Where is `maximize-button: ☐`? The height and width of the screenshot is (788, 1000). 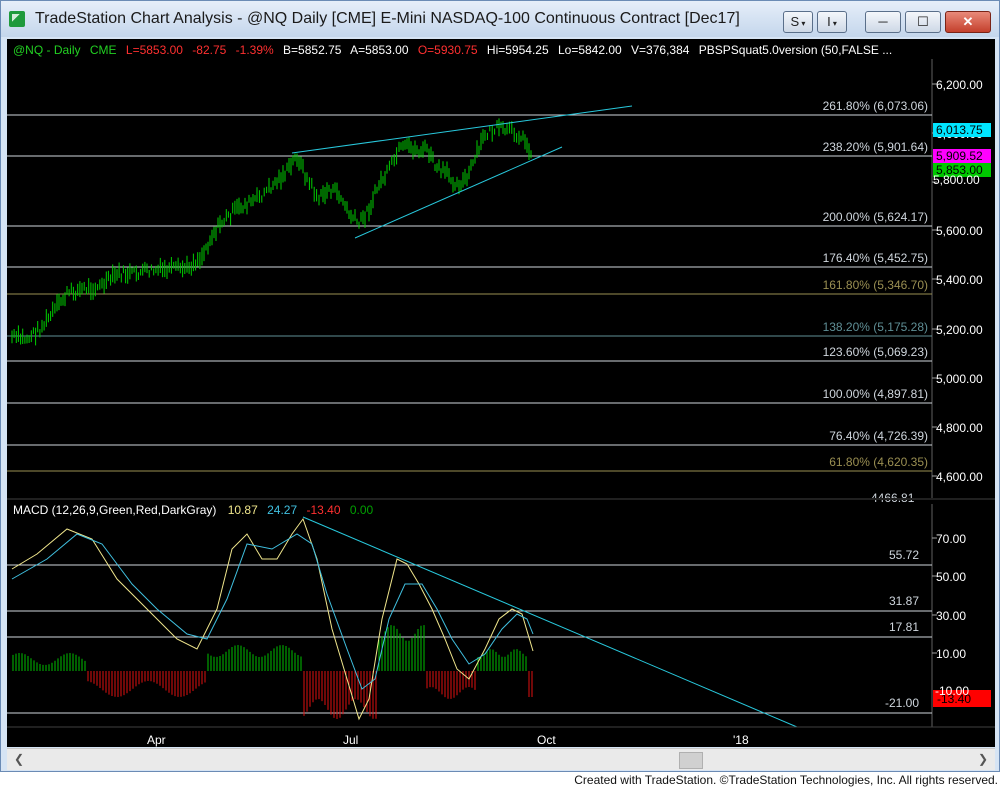
maximize-button: ☐ is located at coordinates (923, 22).